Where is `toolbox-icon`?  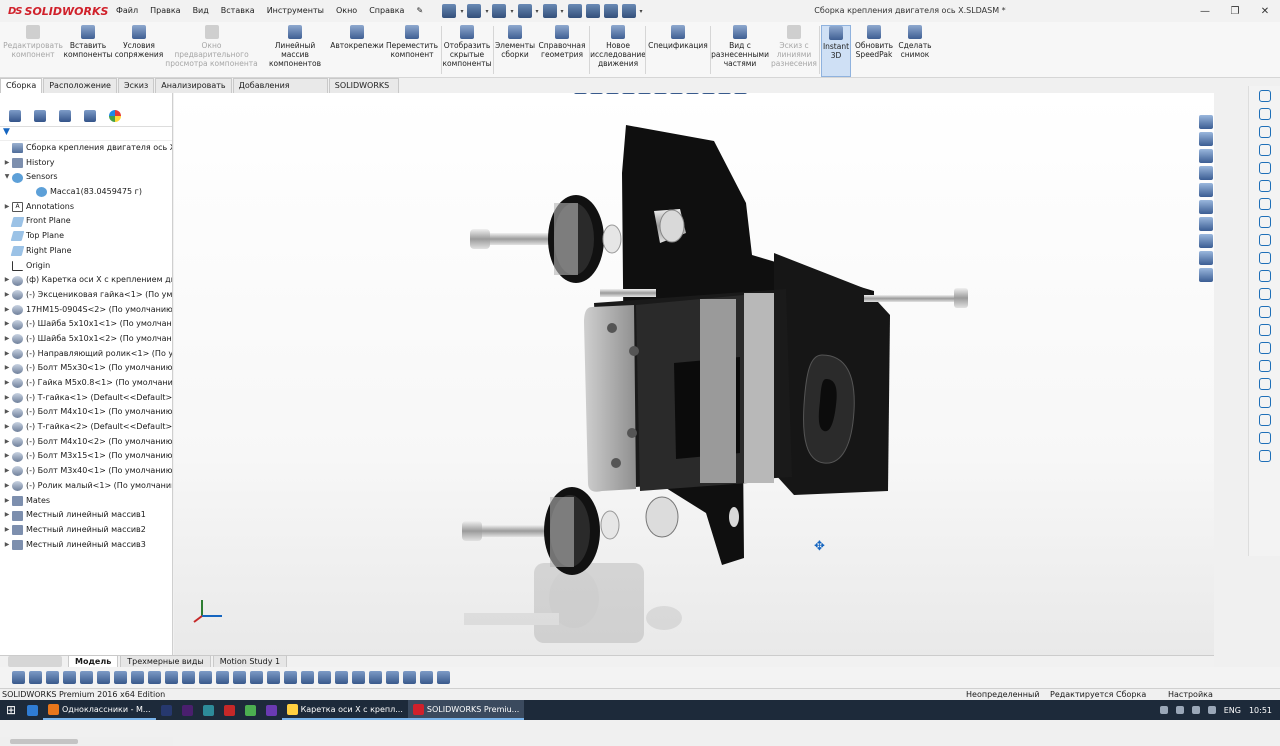
toolbox-icon is located at coordinates (1206, 241).